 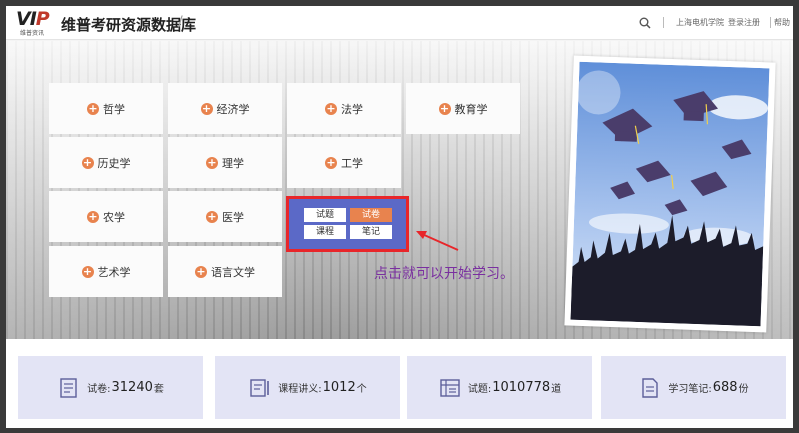 I want to click on popup-exam-papers-button: 试卷, so click(x=371, y=215).